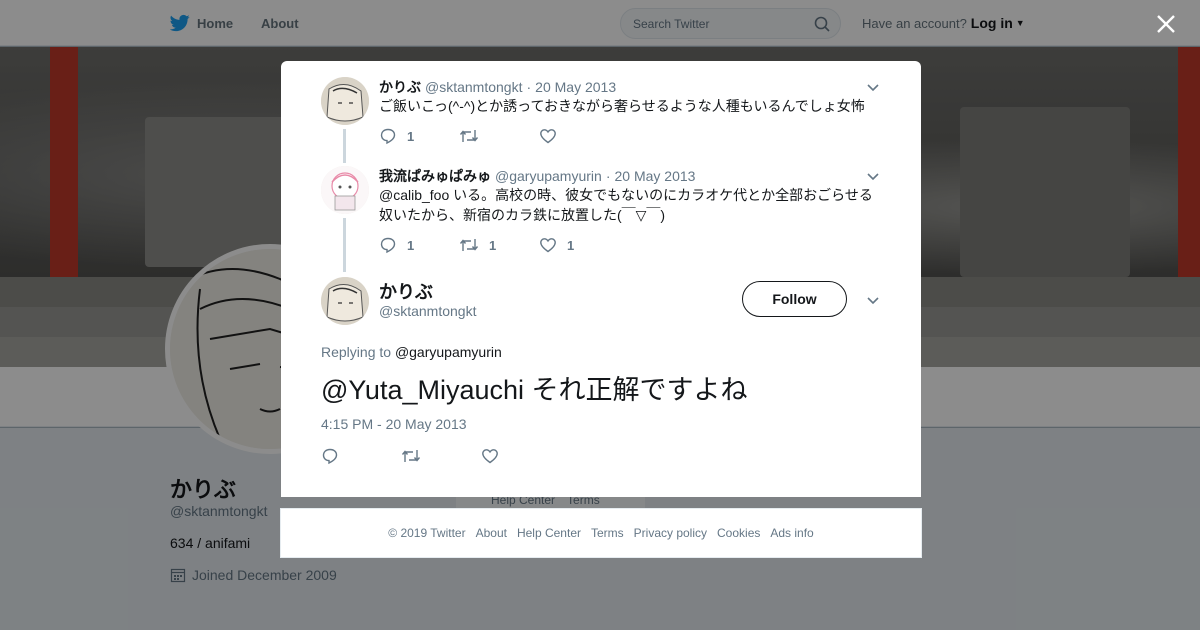  What do you see at coordinates (549, 533) in the screenshot?
I see `footer-link-help-center: Help Center` at bounding box center [549, 533].